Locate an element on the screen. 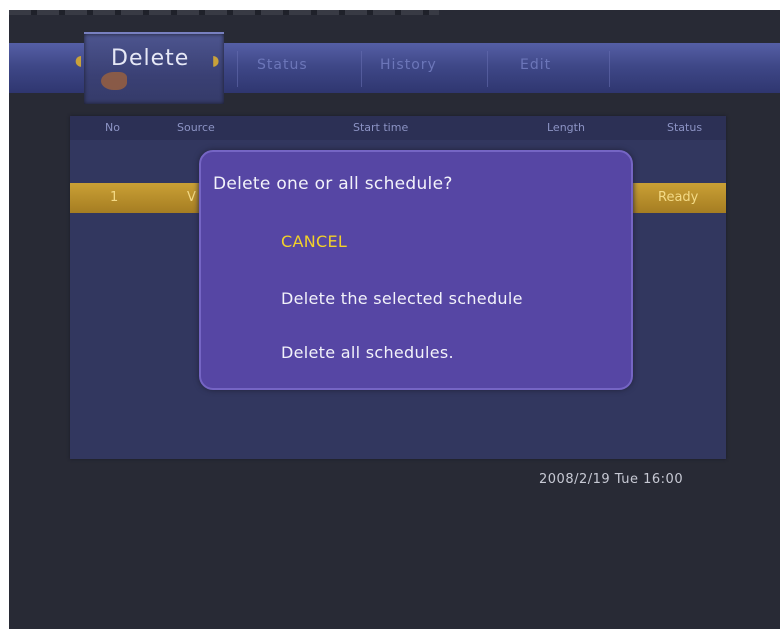  top-scanline is located at coordinates (224, 12).